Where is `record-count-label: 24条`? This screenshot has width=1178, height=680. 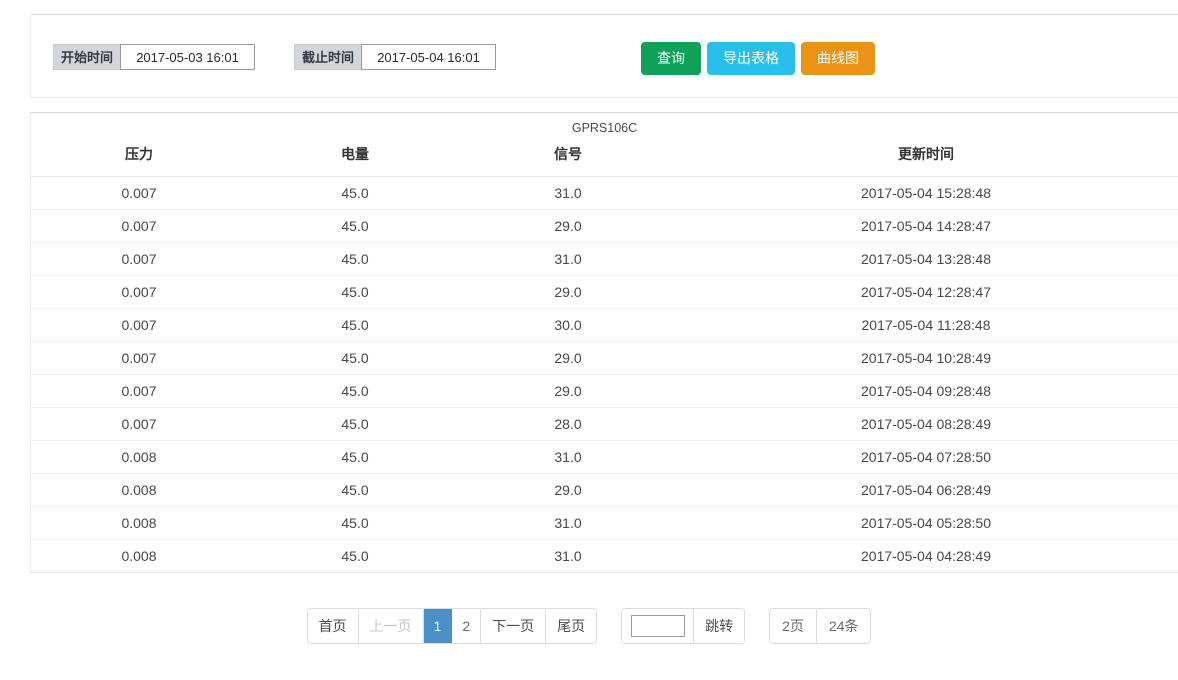
record-count-label: 24条 is located at coordinates (843, 626).